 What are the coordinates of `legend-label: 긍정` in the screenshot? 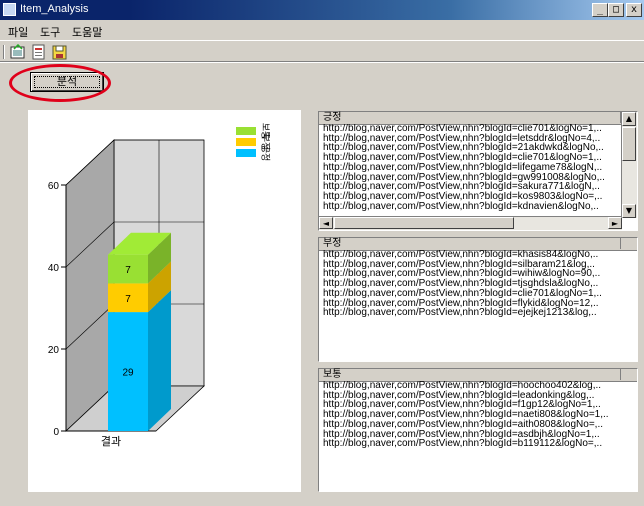 It's located at (265, 153).